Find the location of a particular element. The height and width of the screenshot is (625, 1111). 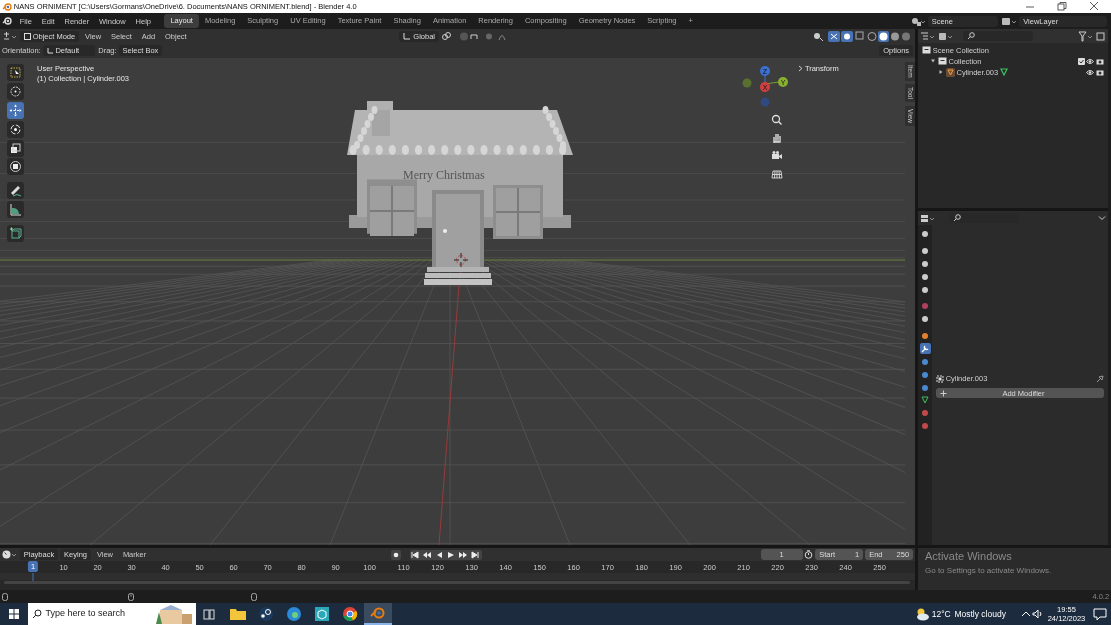

move-icon is located at coordinates (15, 110).